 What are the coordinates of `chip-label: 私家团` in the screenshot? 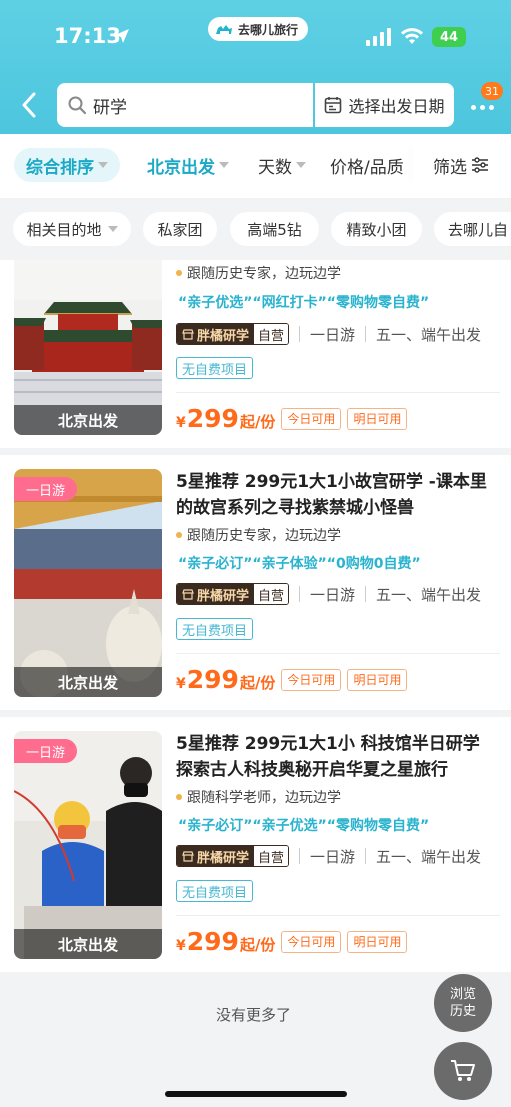 It's located at (180, 229).